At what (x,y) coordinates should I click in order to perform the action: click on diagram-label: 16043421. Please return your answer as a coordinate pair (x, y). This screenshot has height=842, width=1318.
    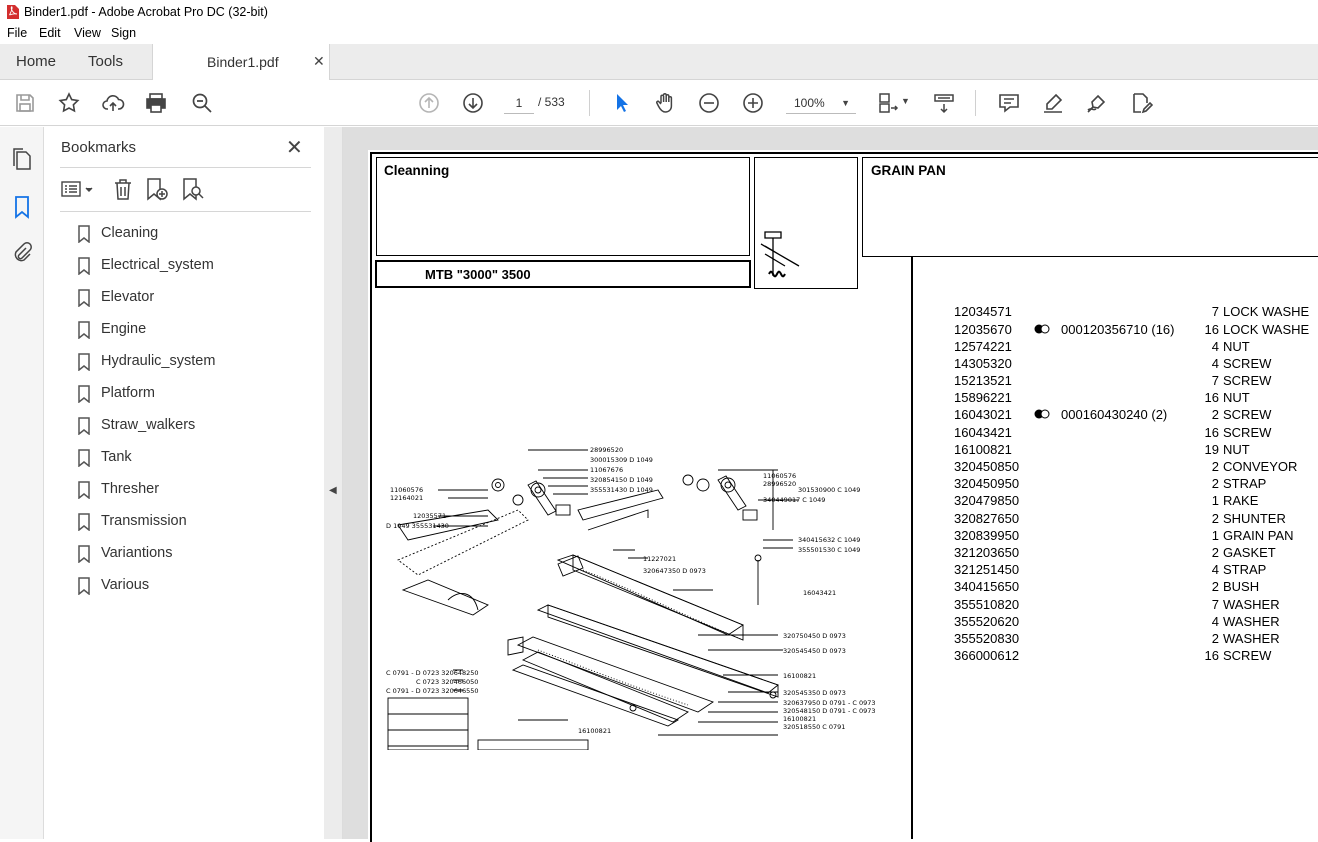
    Looking at the image, I should click on (819, 593).